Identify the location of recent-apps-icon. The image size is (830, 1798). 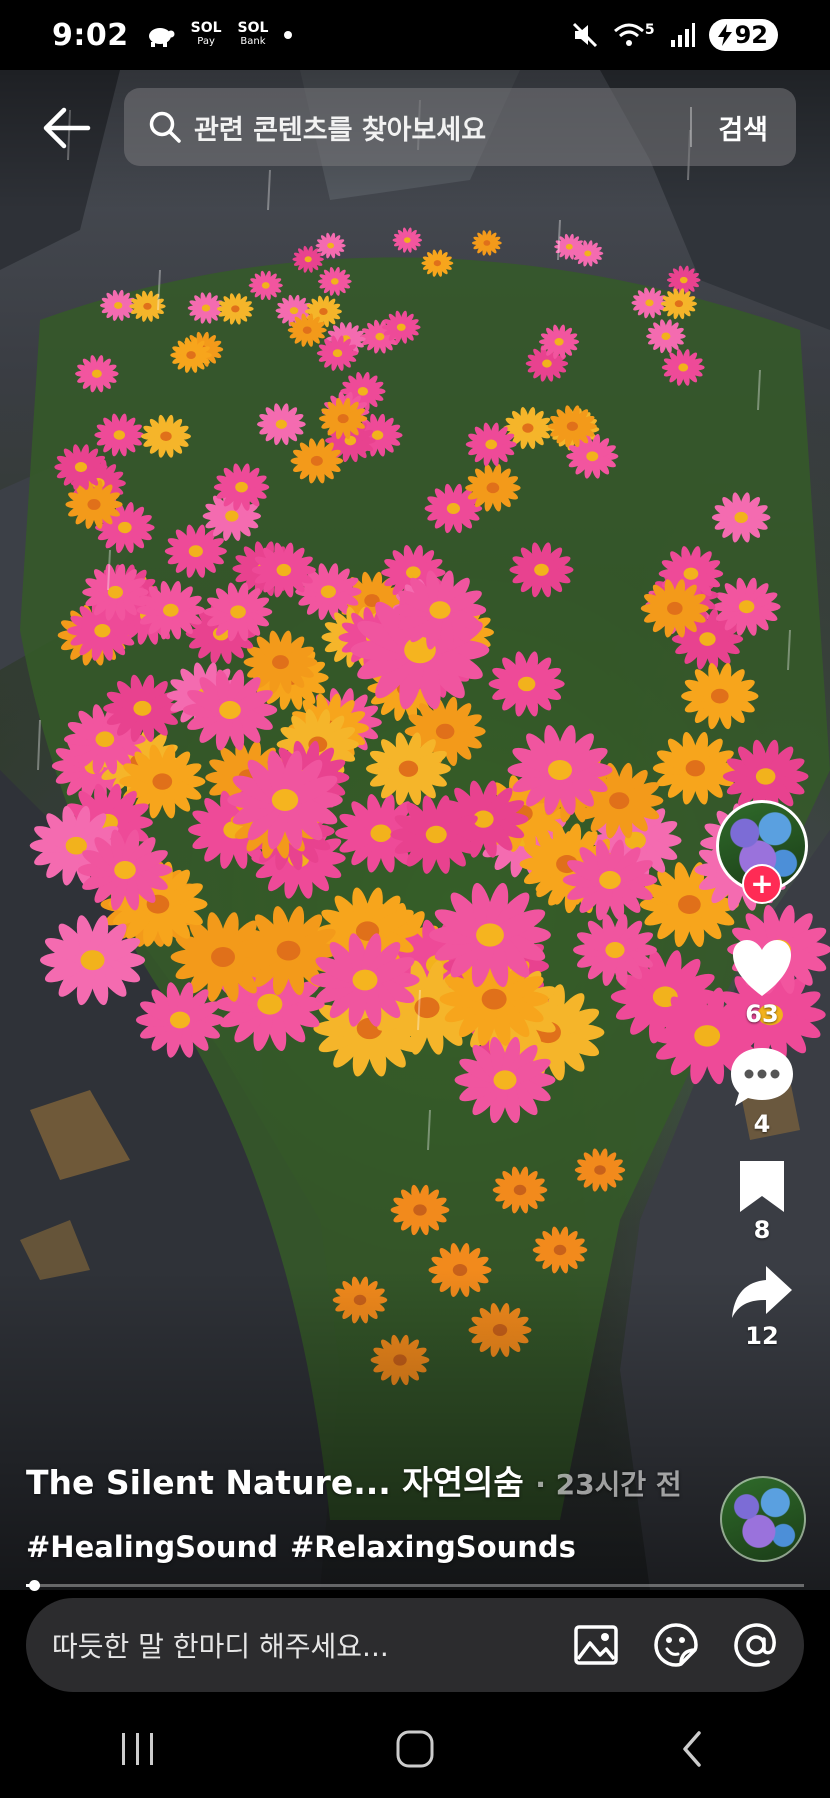
(138, 1749).